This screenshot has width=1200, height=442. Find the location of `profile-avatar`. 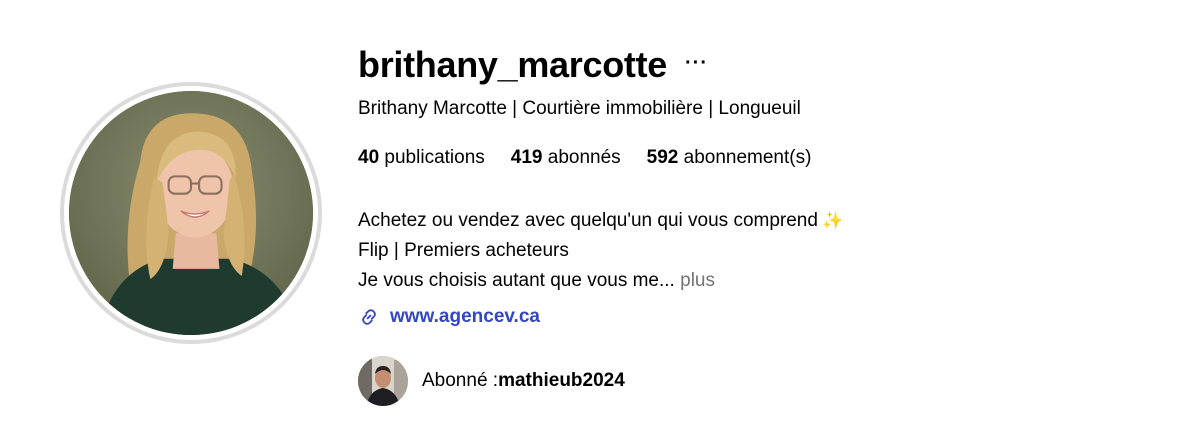

profile-avatar is located at coordinates (191, 213).